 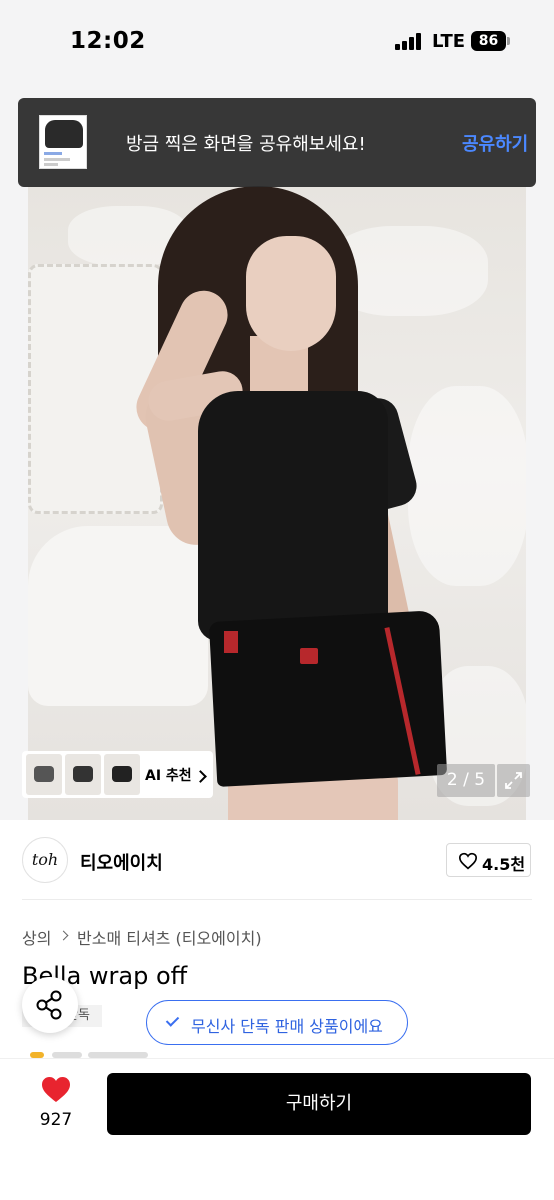 I want to click on toast-message: 방금 찍은 화면을 공유해보세요!, so click(x=246, y=144).